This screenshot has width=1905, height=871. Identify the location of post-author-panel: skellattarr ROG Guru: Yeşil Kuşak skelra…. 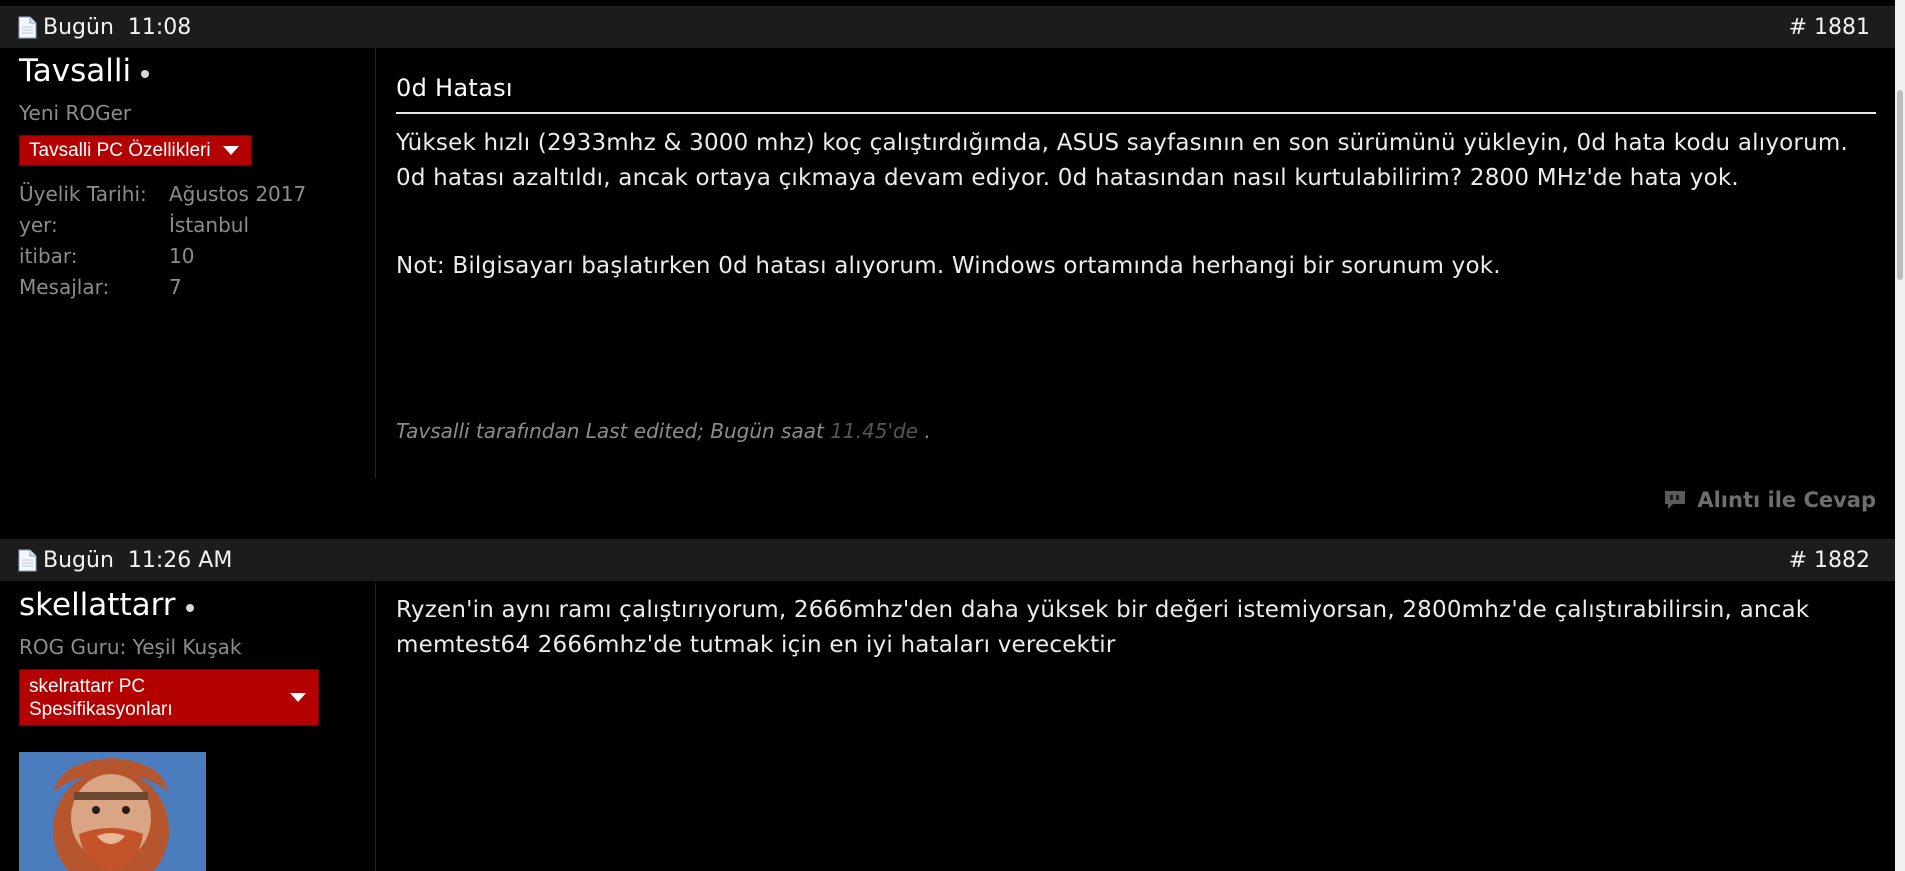
(196, 656).